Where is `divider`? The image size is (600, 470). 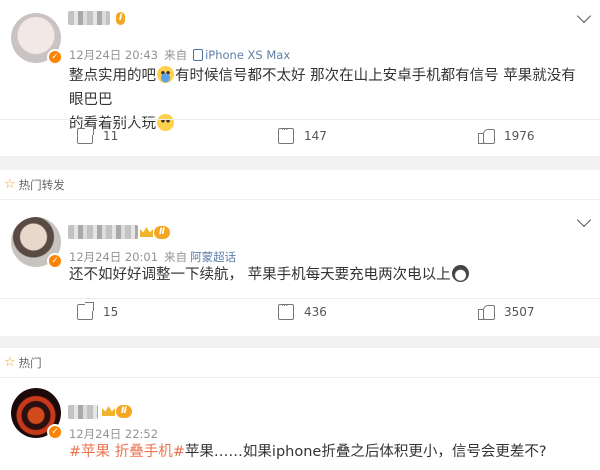
divider is located at coordinates (300, 119).